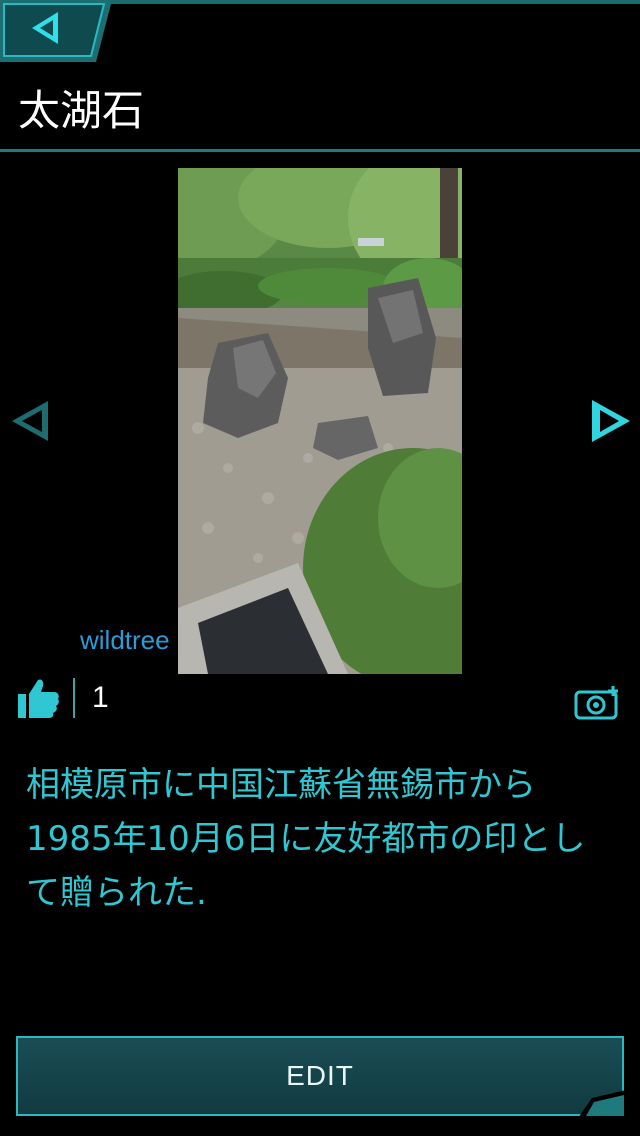  Describe the element at coordinates (81, 110) in the screenshot. I see `page-title: 太湖石` at that location.